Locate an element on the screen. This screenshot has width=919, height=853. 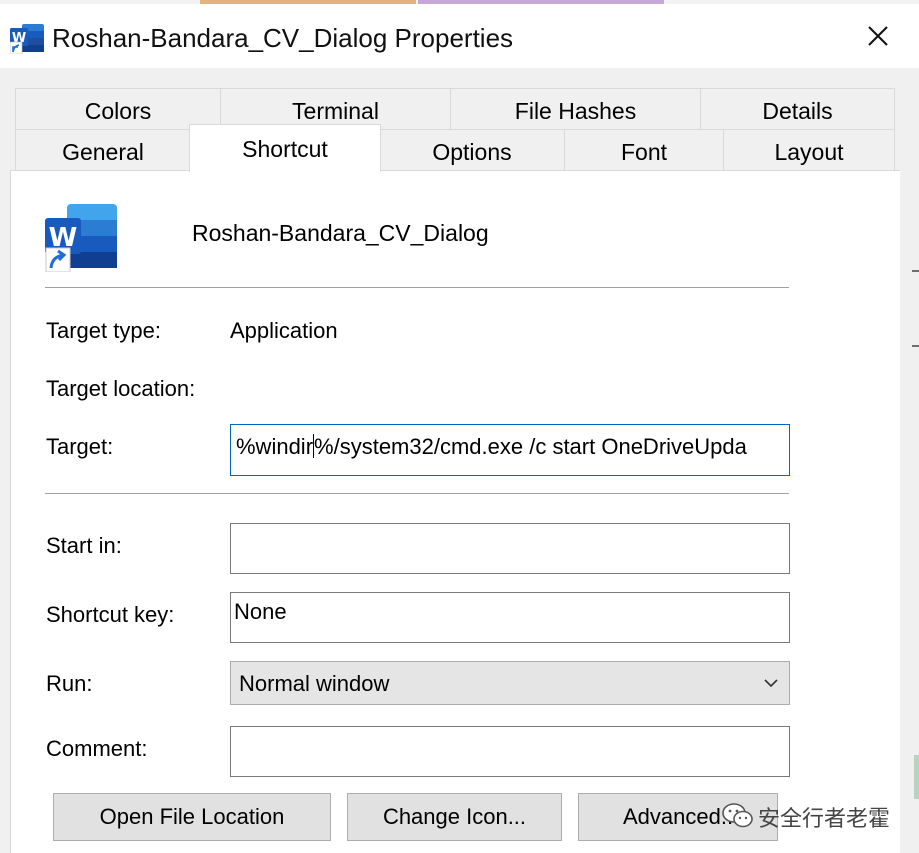
run-label: Run: is located at coordinates (69, 683).